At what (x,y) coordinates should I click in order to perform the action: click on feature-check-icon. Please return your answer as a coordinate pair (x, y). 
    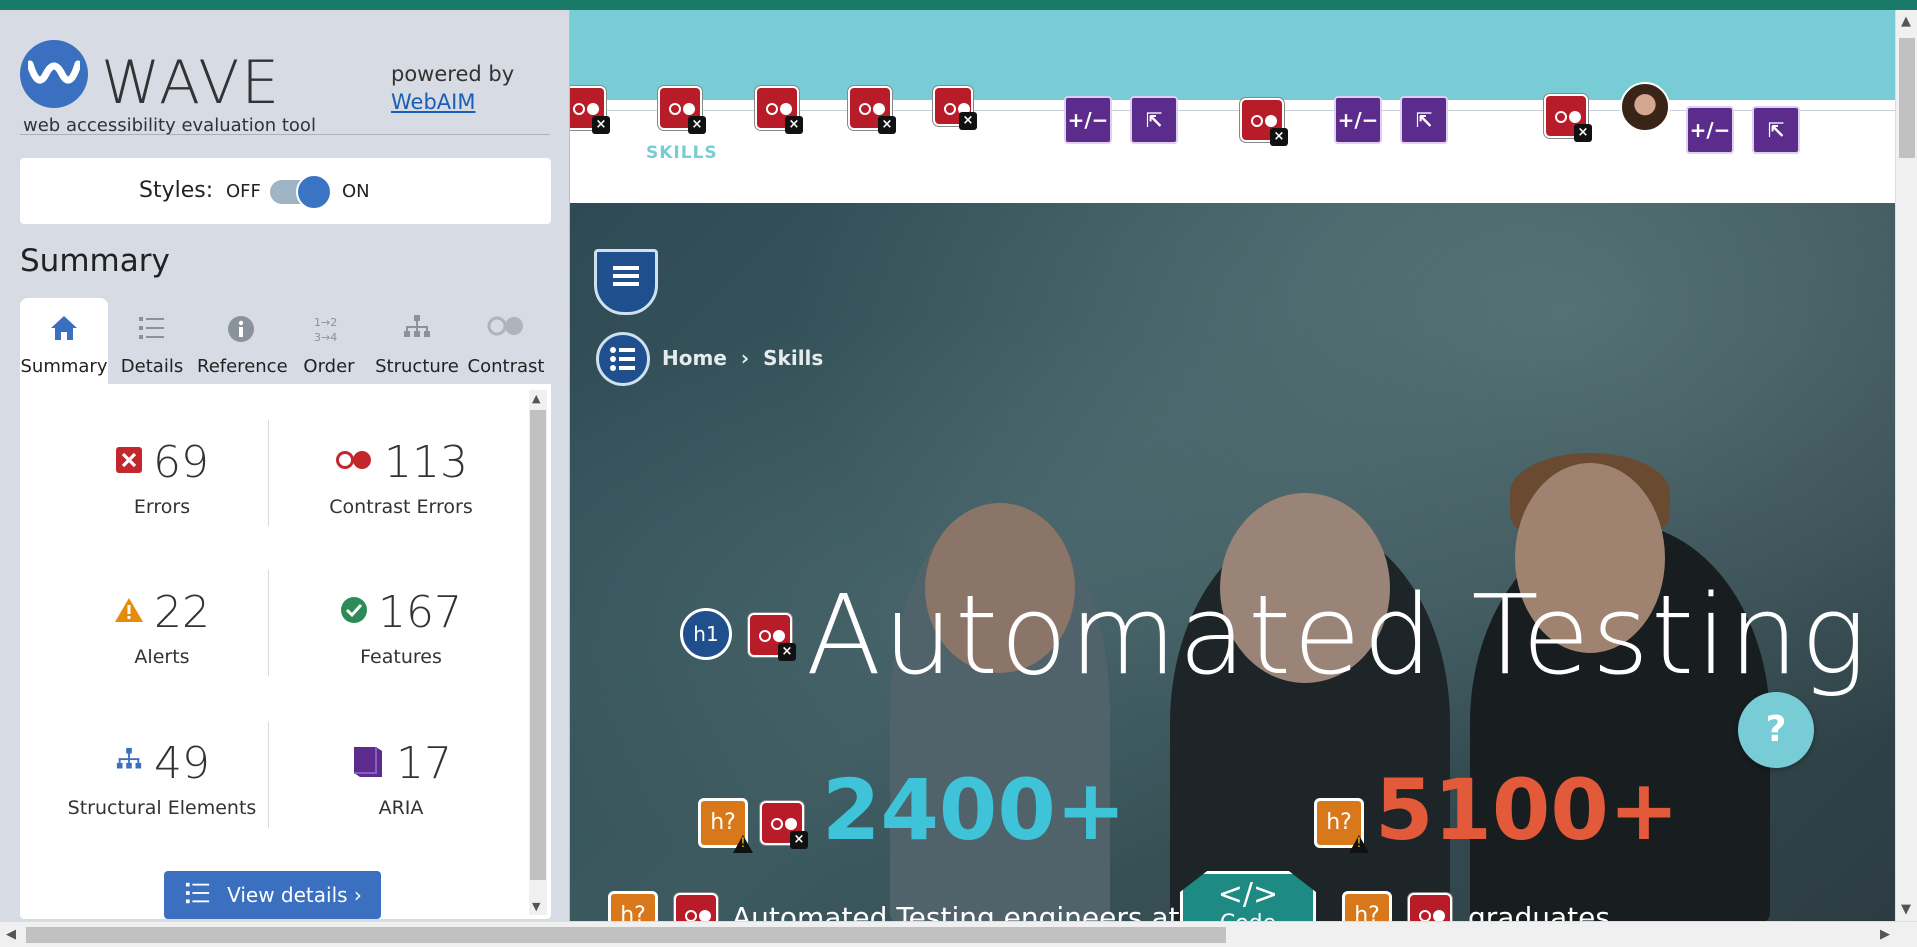
    Looking at the image, I should click on (354, 612).